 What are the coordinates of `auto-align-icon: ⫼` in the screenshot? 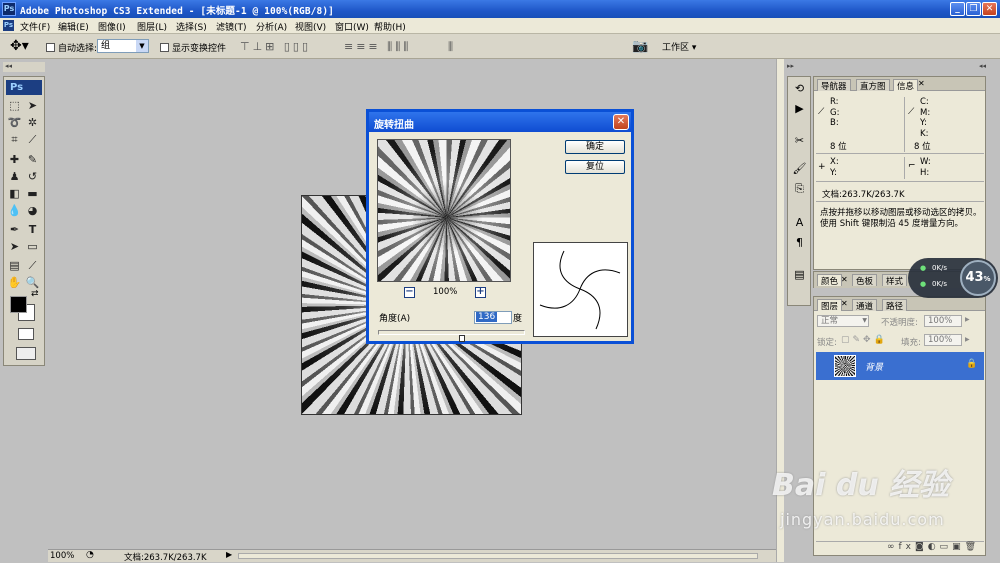 It's located at (450, 47).